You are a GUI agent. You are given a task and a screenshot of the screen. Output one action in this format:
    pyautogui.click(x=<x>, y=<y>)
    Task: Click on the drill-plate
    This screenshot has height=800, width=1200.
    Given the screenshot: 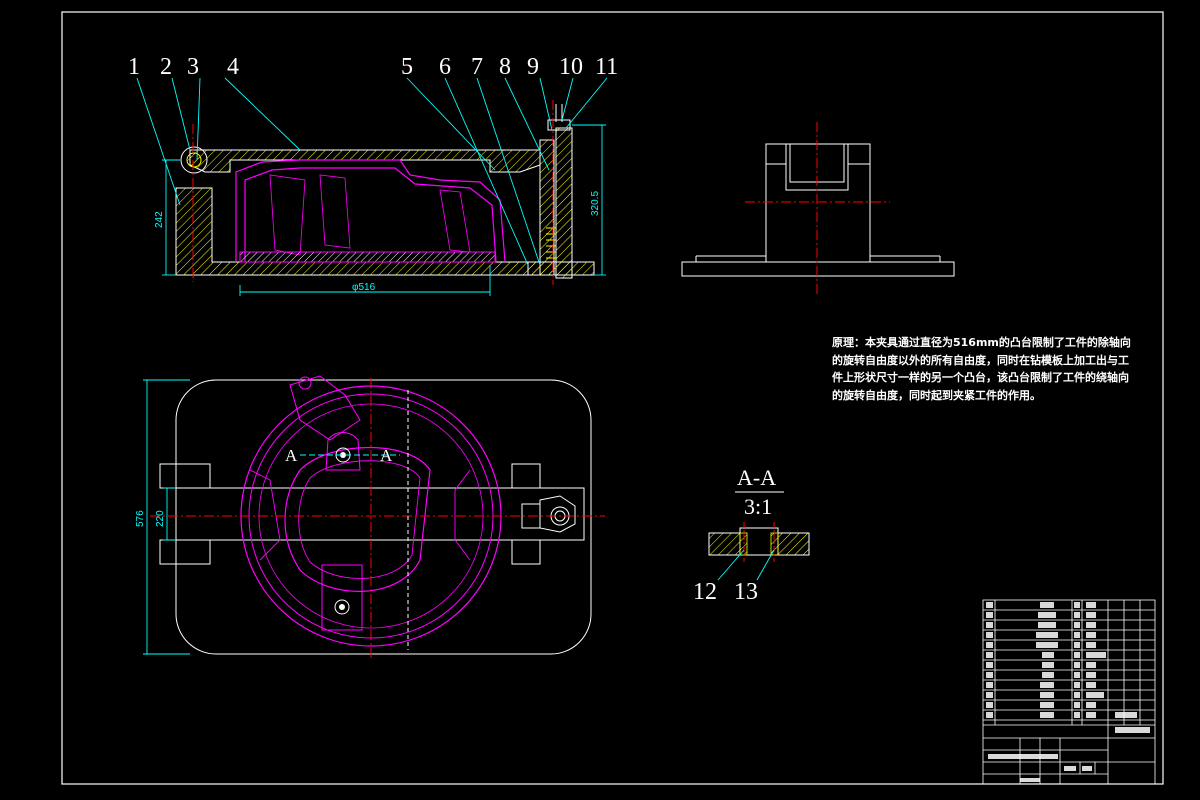 What is the action you would take?
    pyautogui.click(x=365, y=161)
    